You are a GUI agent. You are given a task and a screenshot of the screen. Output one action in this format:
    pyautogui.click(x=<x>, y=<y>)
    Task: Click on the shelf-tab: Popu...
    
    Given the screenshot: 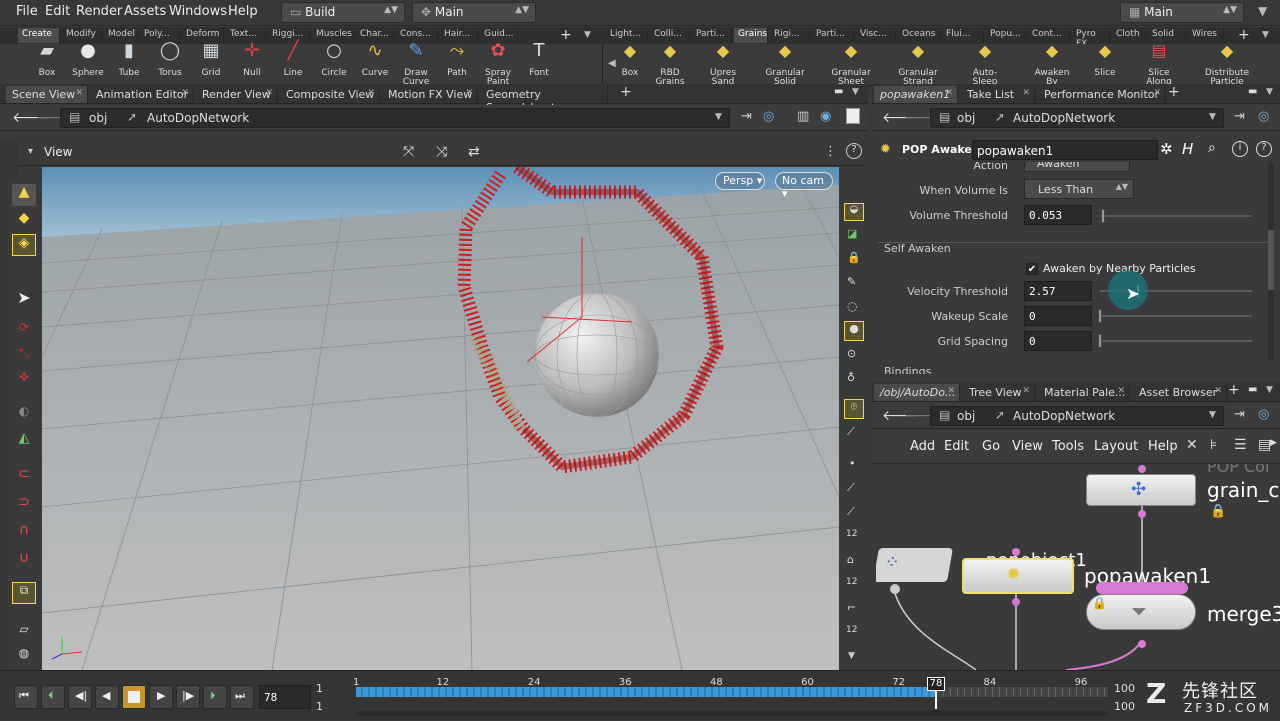 What is the action you would take?
    pyautogui.click(x=1006, y=35)
    